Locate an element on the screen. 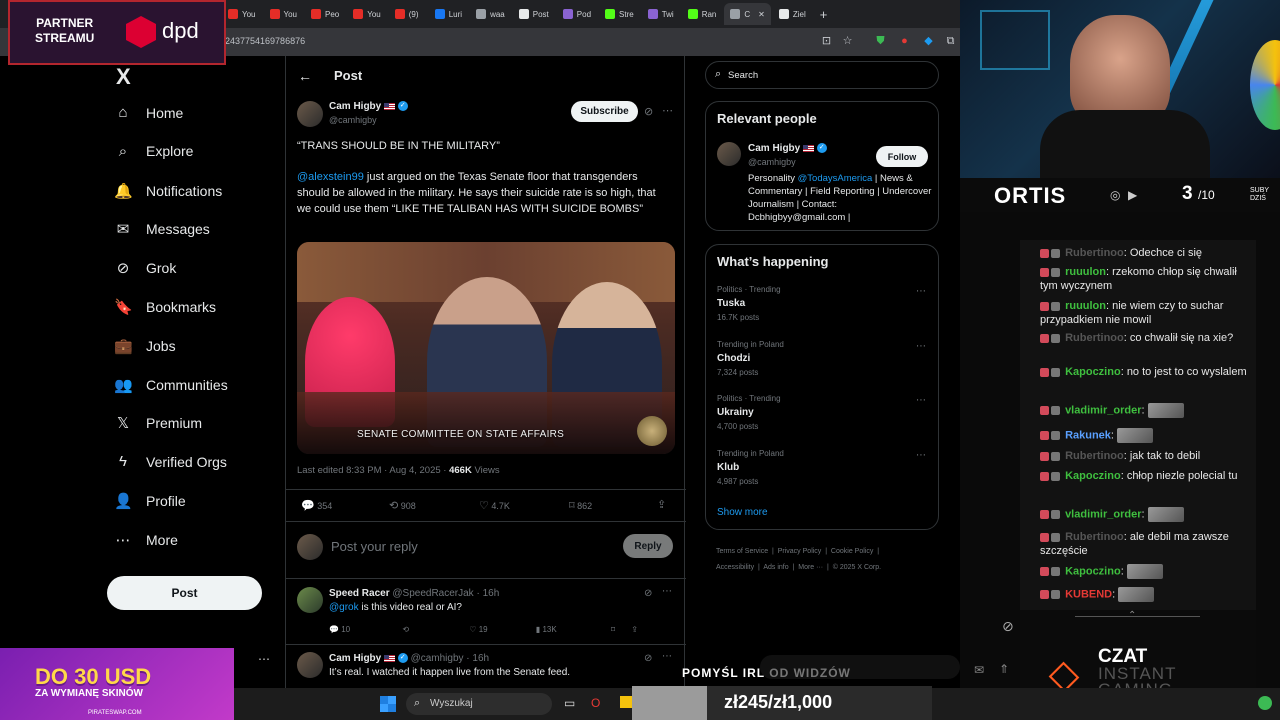  like-action: ♡ 4.7K is located at coordinates (494, 505).